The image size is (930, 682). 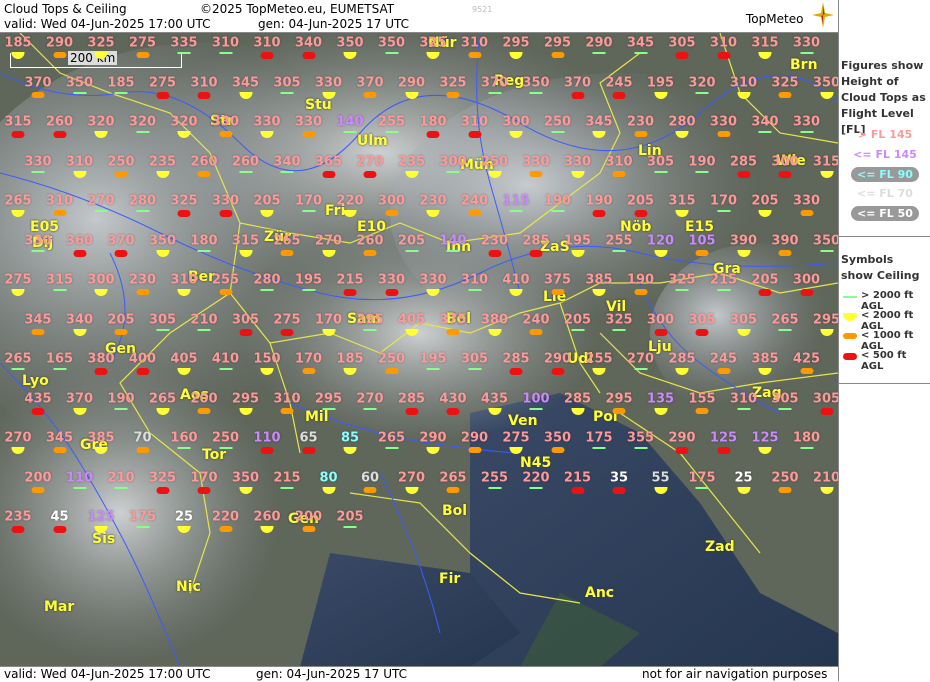 What do you see at coordinates (79, 398) in the screenshot?
I see `cloud-top-value: 370` at bounding box center [79, 398].